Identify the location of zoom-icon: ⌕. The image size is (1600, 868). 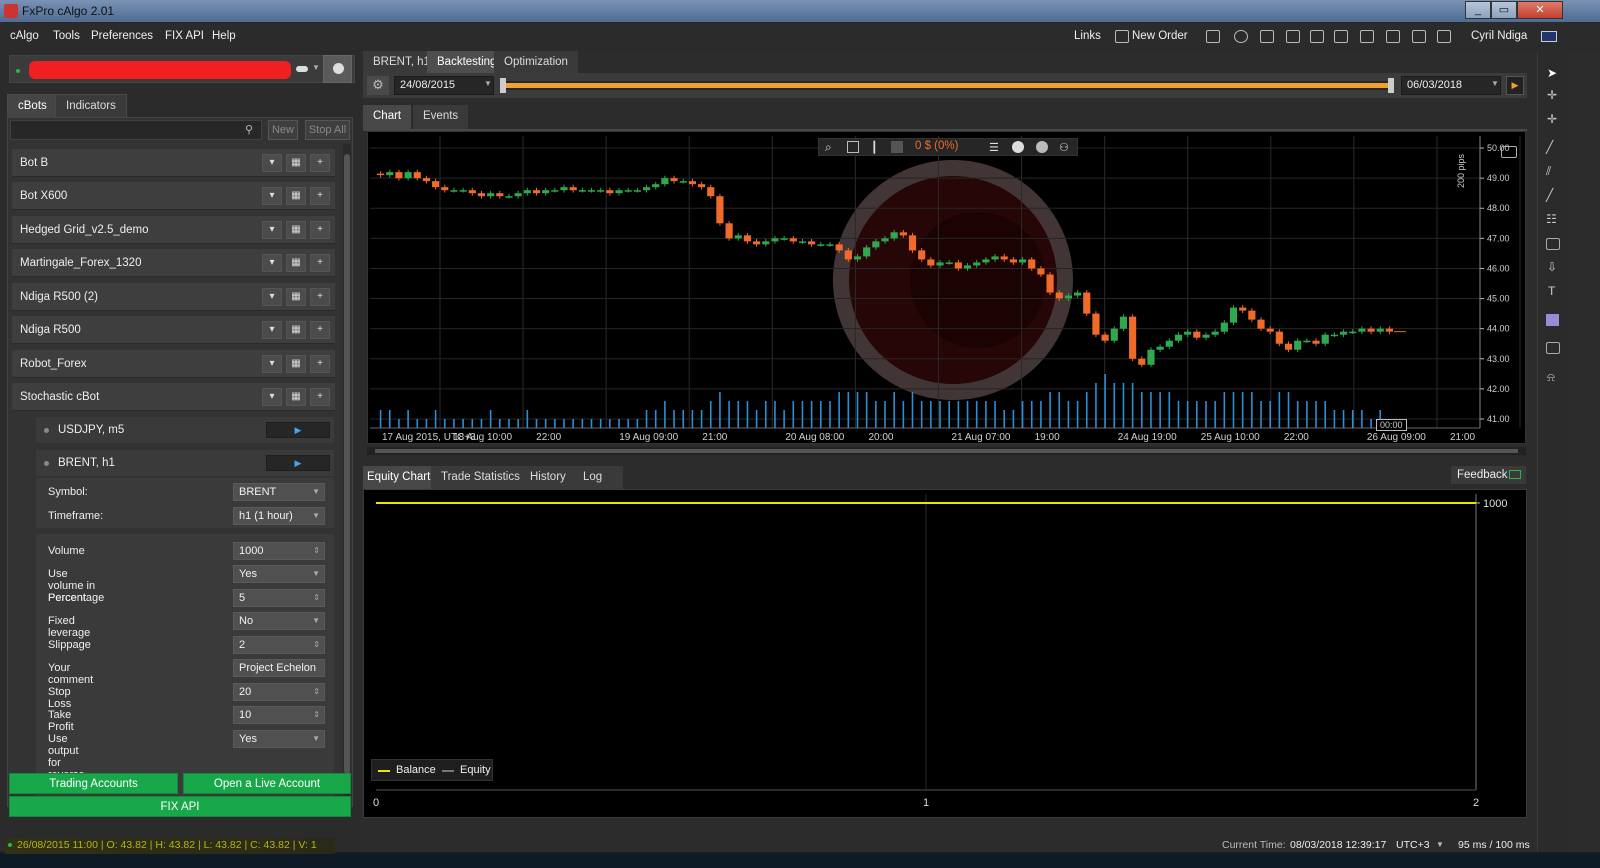
(828, 147).